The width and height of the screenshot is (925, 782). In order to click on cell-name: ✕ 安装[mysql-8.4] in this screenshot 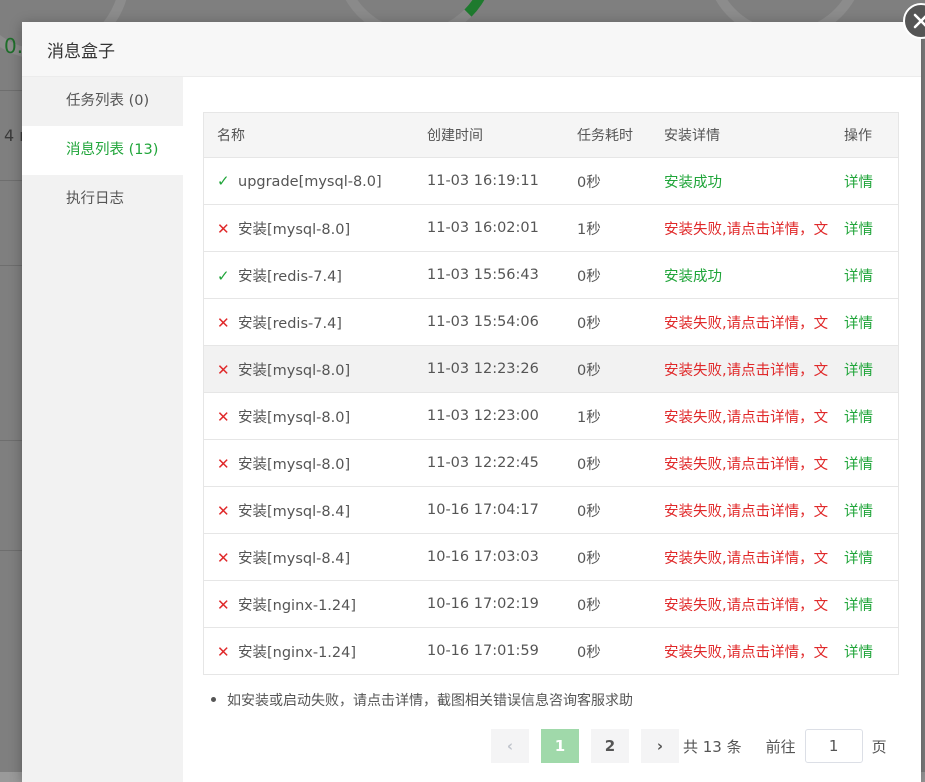, I will do `click(315, 557)`.